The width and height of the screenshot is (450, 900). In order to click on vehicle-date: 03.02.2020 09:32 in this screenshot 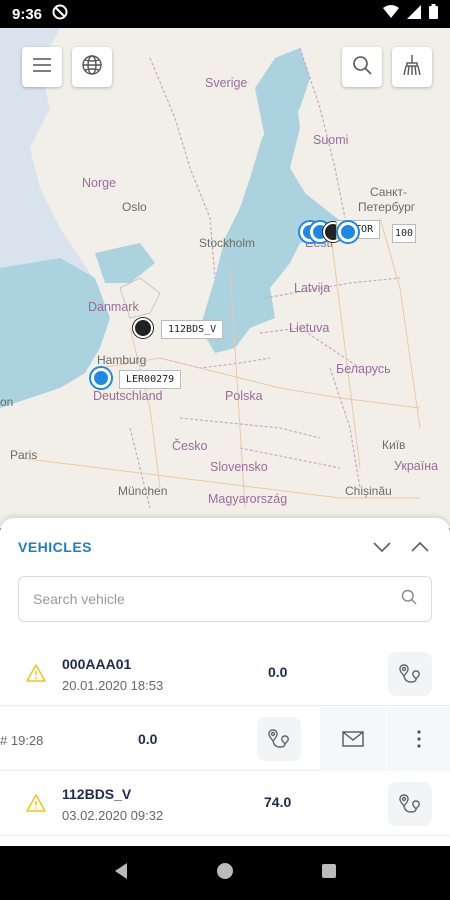, I will do `click(113, 815)`.